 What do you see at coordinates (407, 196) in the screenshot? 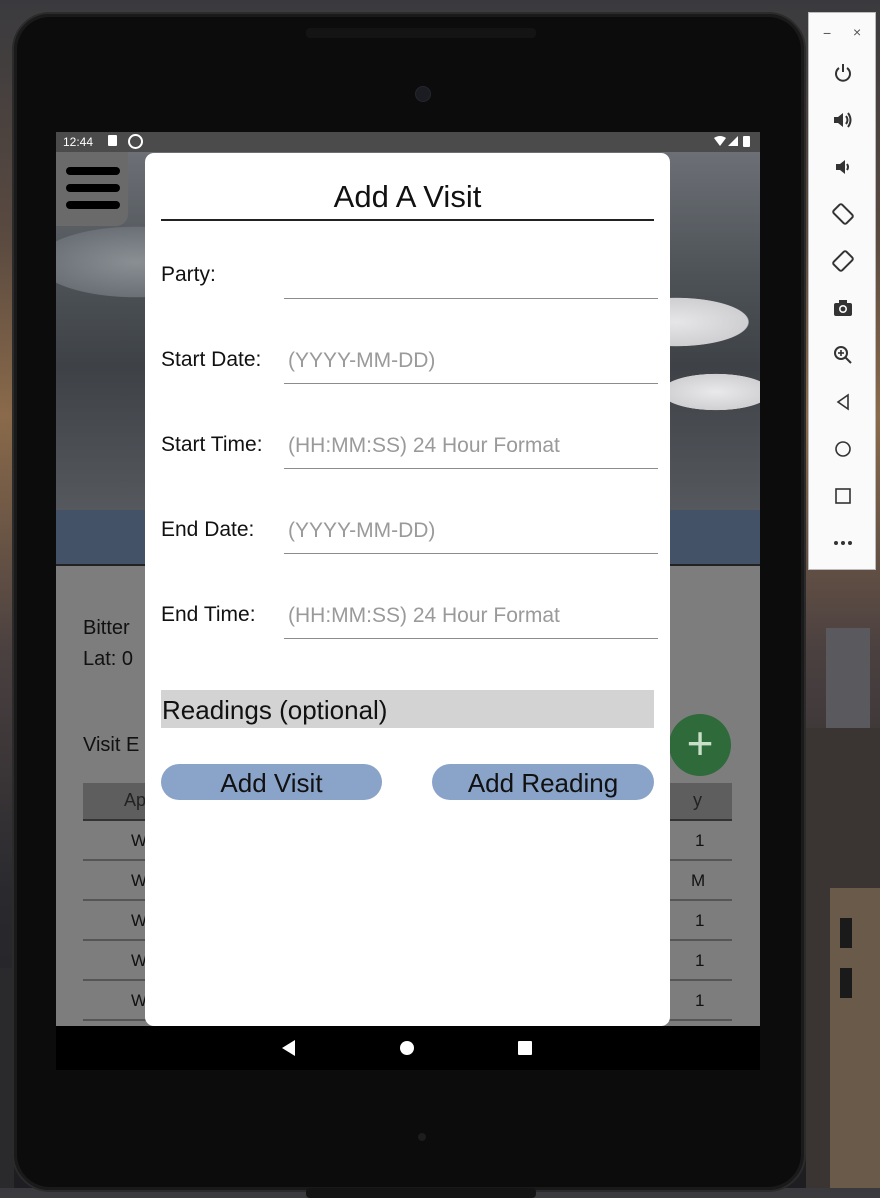
I see `dialog-title: Add A Visit` at bounding box center [407, 196].